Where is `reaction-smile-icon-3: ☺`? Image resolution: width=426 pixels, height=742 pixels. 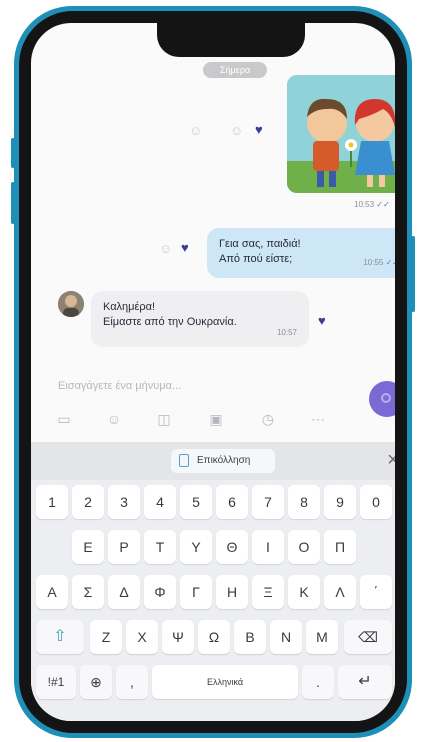 reaction-smile-icon-3: ☺ is located at coordinates (165, 248).